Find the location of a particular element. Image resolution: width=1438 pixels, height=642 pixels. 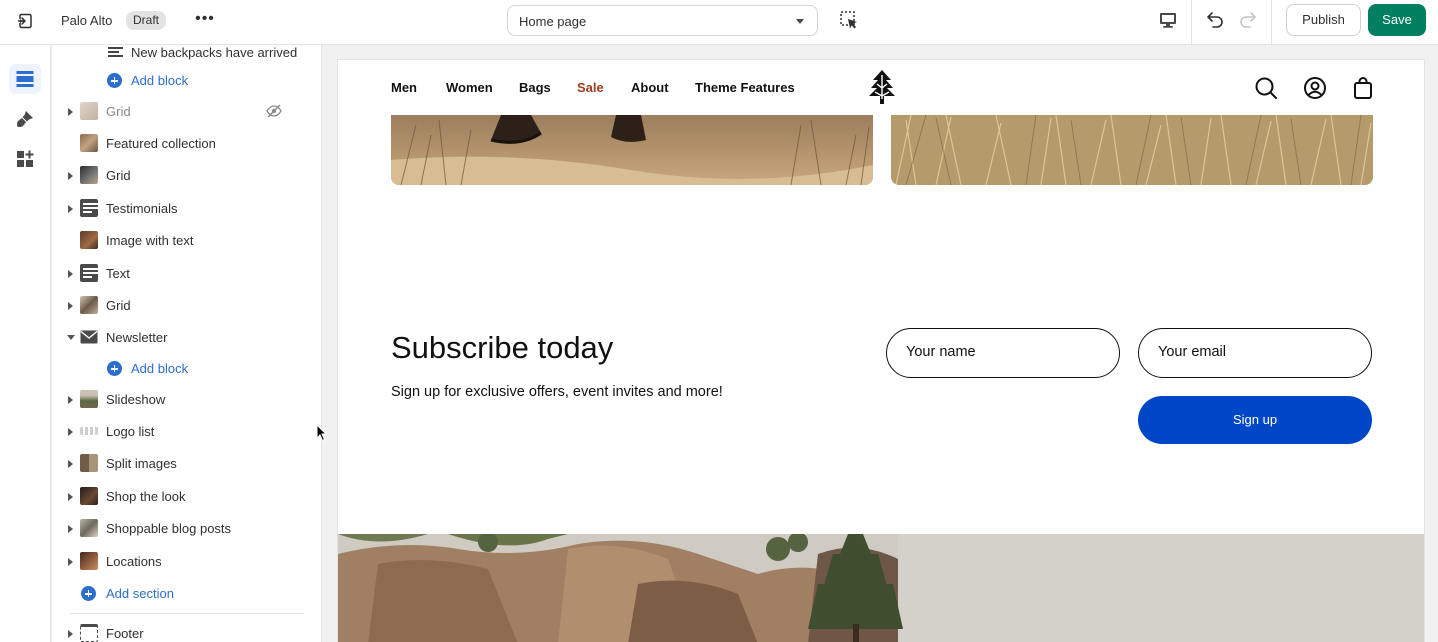

page-selector: Home page is located at coordinates (662, 20).